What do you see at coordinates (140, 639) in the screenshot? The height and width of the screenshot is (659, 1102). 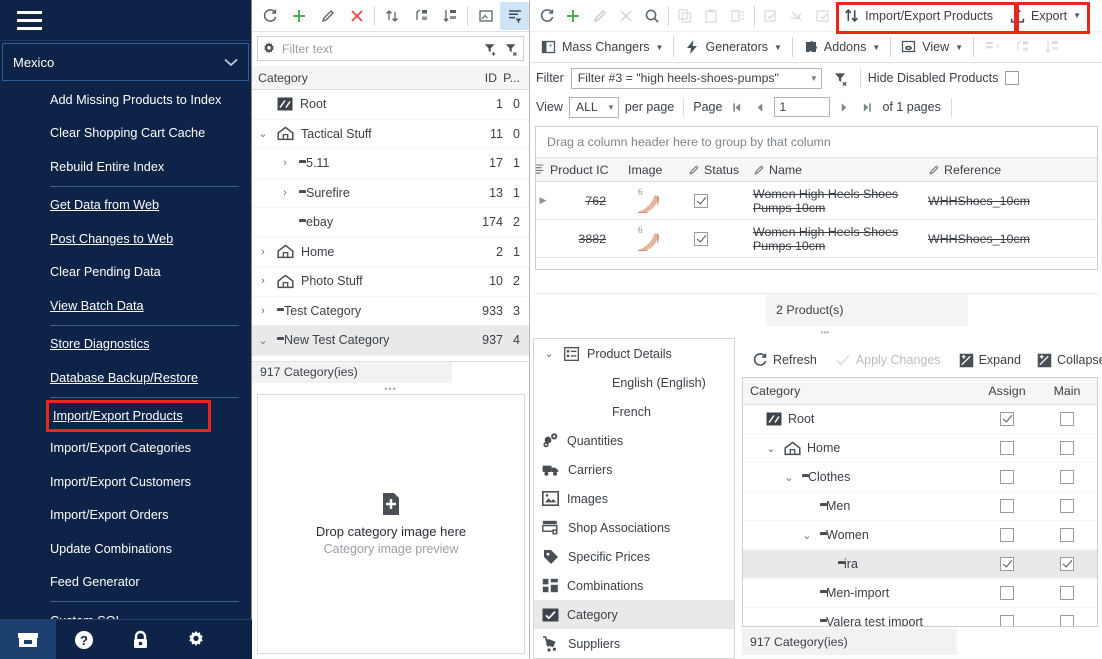 I see `lock-icon` at bounding box center [140, 639].